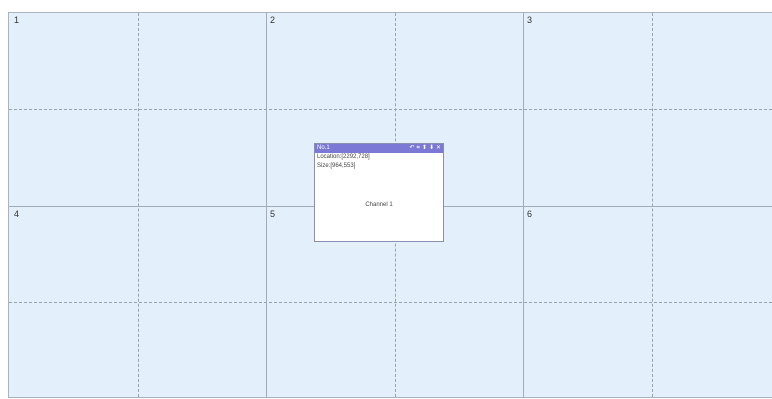  Describe the element at coordinates (323, 148) in the screenshot. I see `window-title: No.1` at that location.